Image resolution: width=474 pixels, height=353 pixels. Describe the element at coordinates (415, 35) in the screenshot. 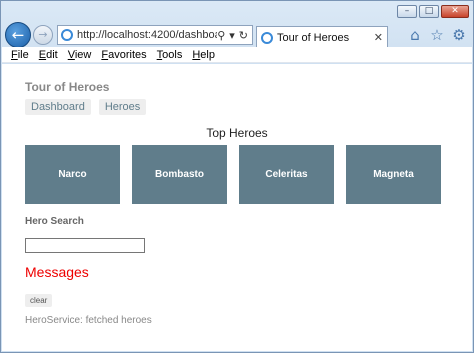

I see `home-icon: ⌂` at that location.